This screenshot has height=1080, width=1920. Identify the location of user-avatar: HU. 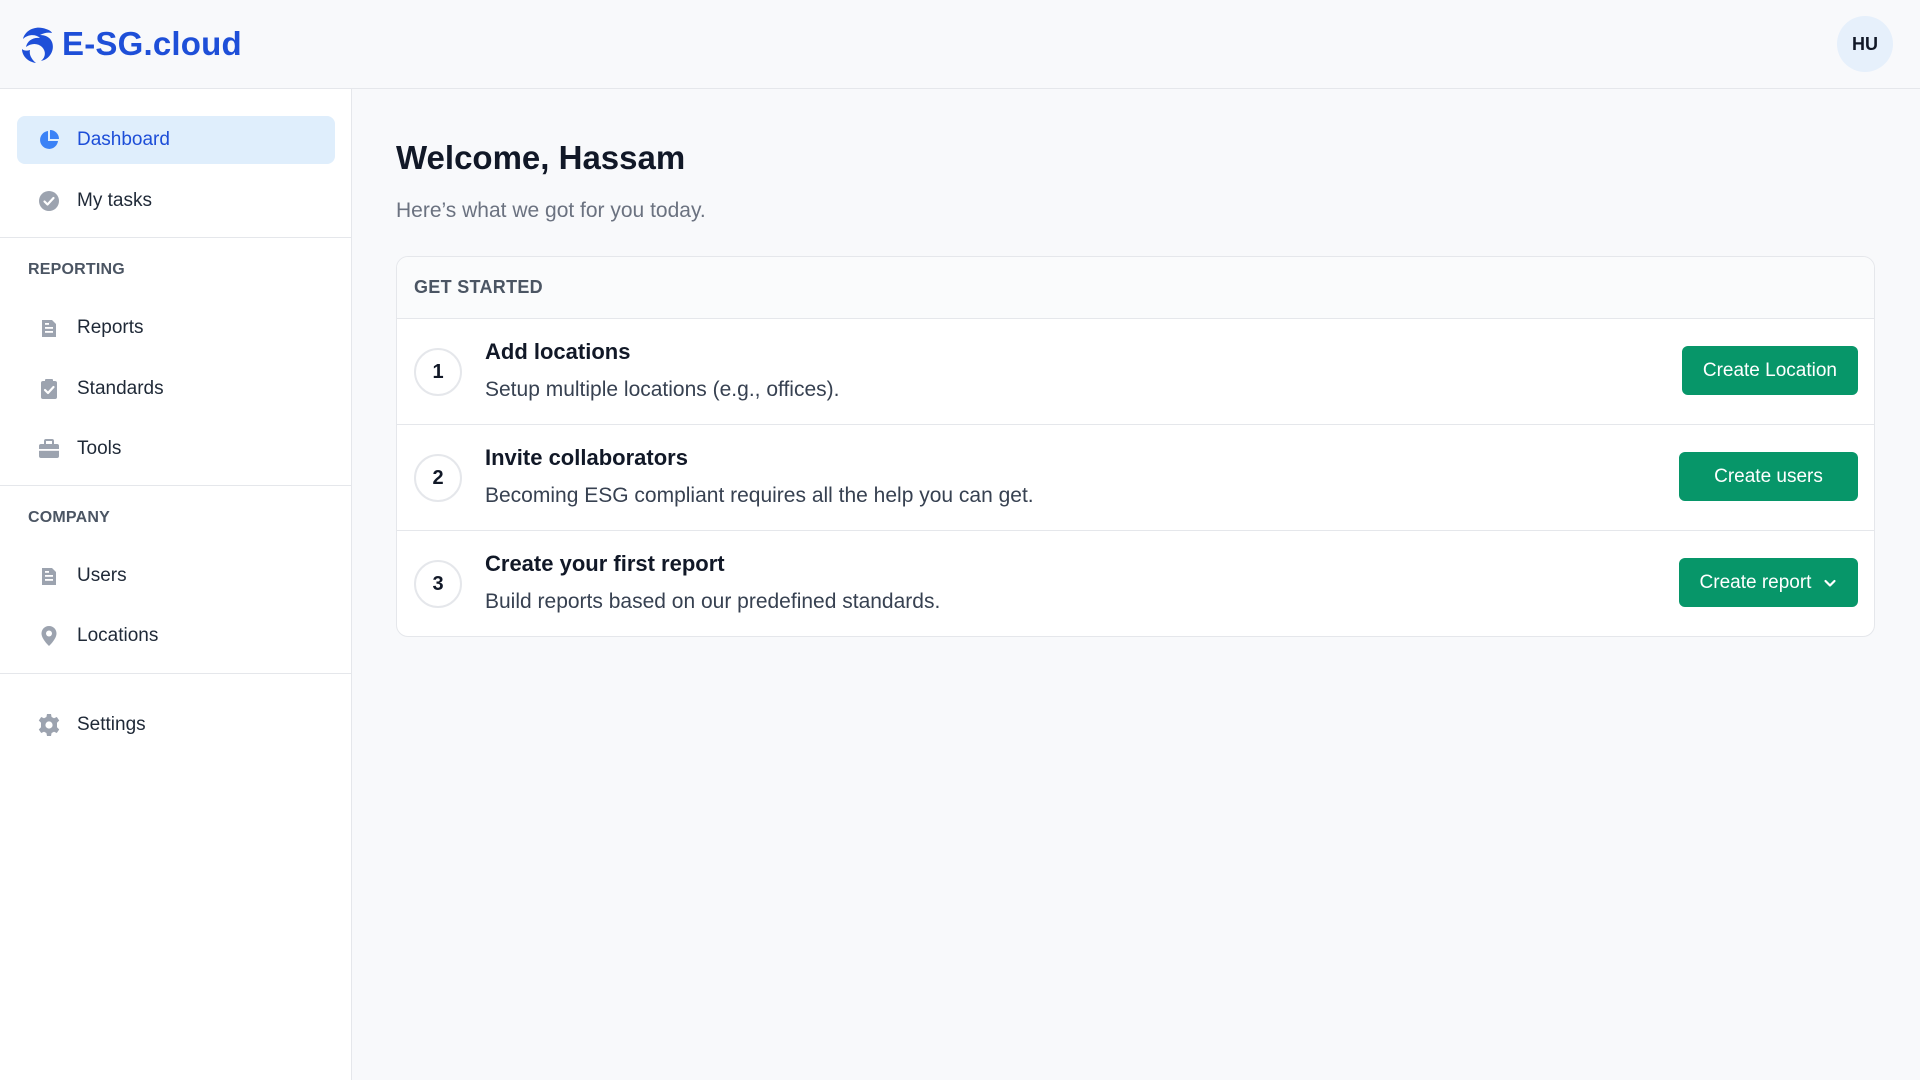
(1865, 44).